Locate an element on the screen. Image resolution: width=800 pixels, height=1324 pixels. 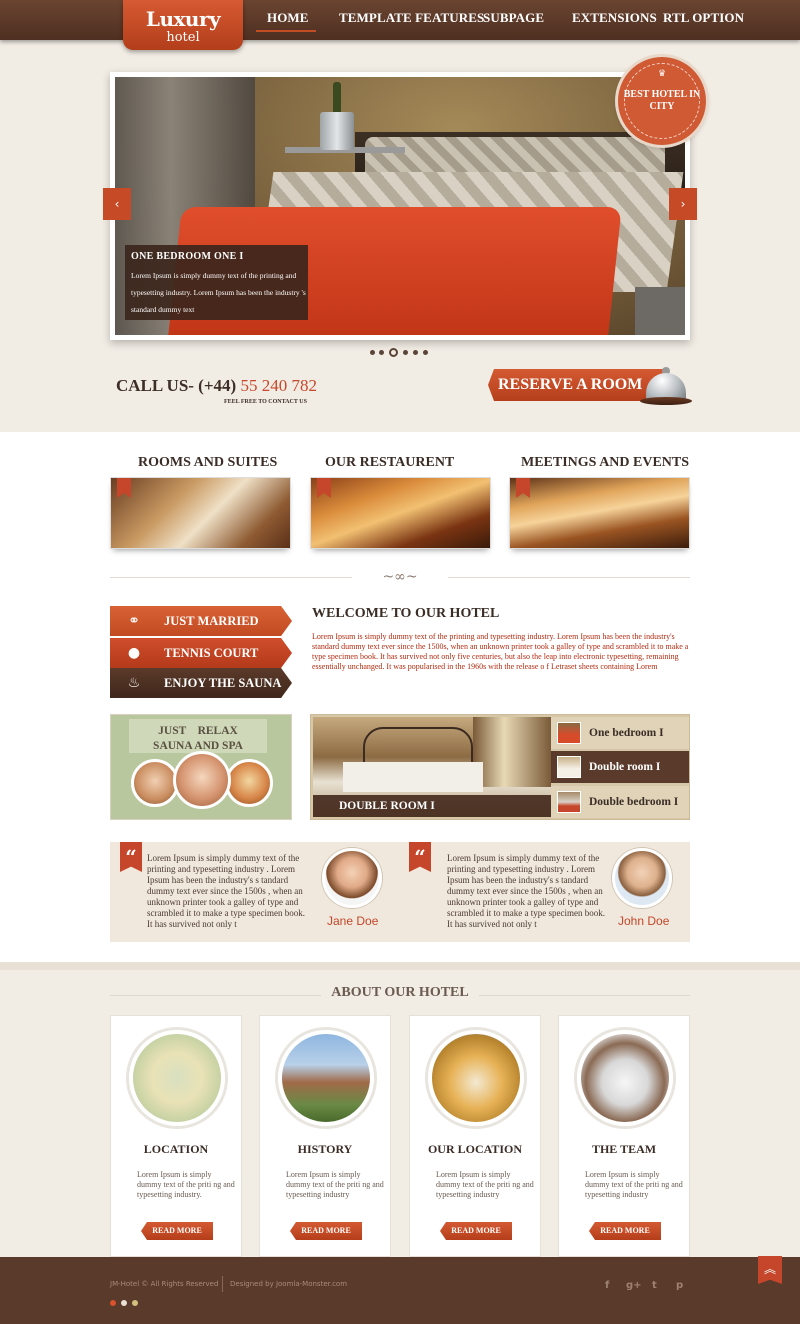
double-chevron-up-icon: ︽ is located at coordinates (769, 1269).